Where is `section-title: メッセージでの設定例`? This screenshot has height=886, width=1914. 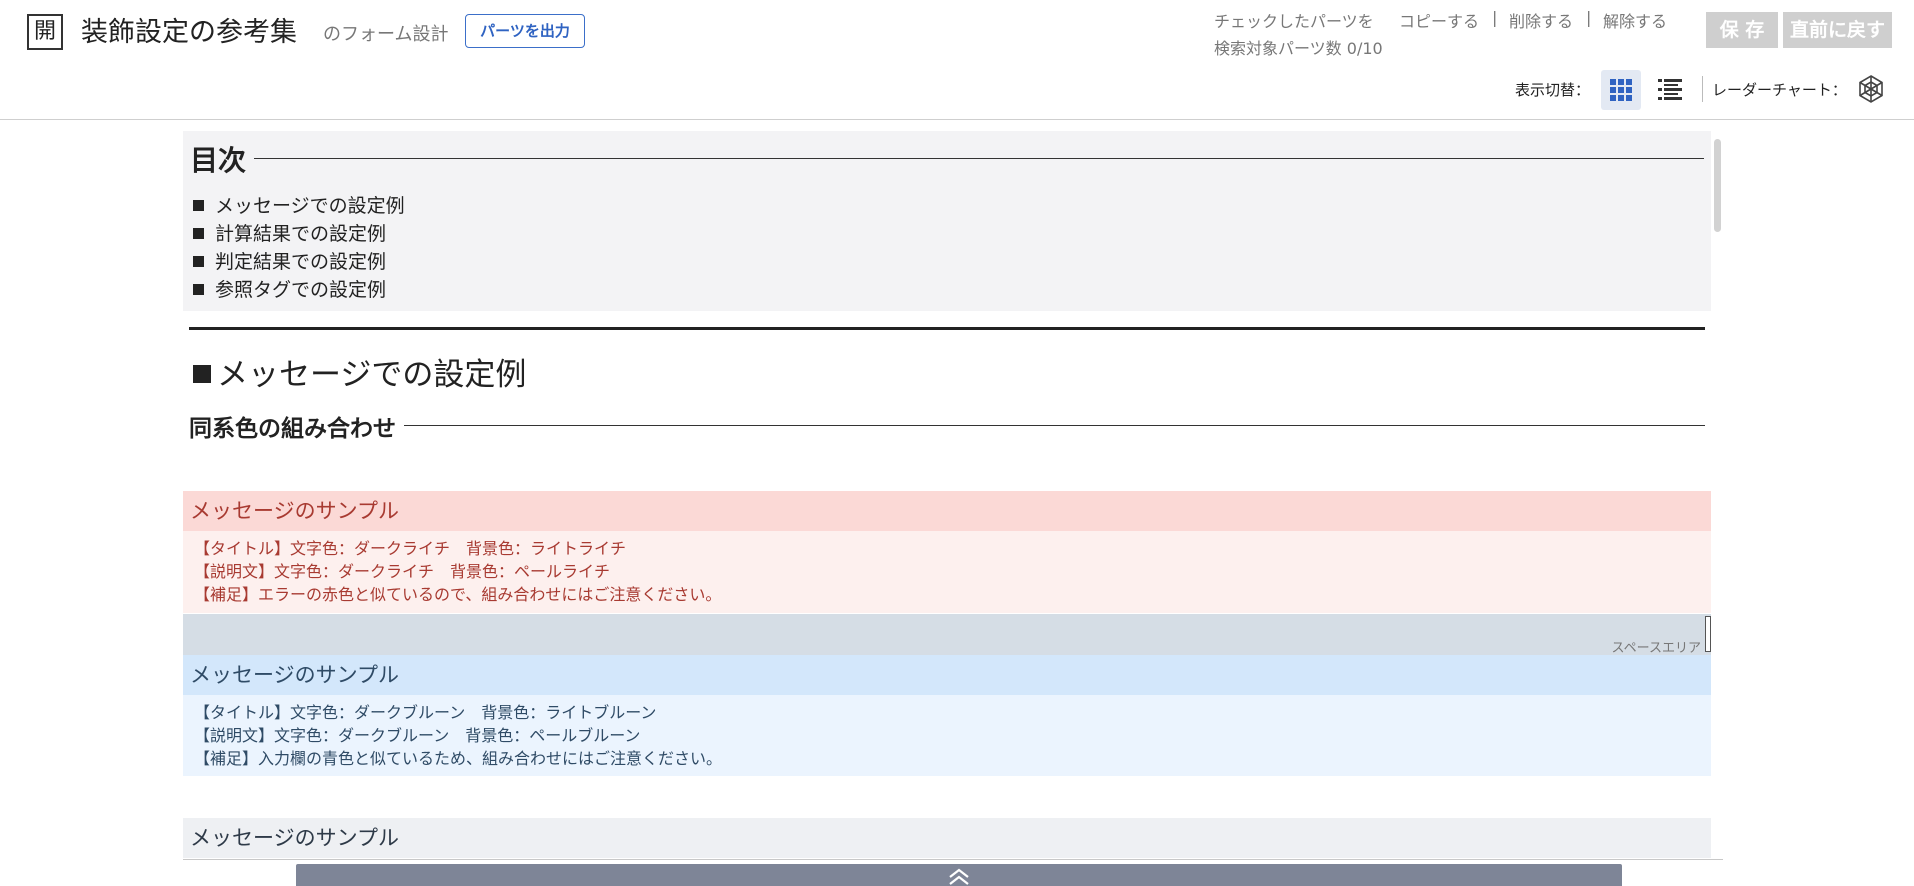
section-title: メッセージでの設定例 is located at coordinates (359, 371).